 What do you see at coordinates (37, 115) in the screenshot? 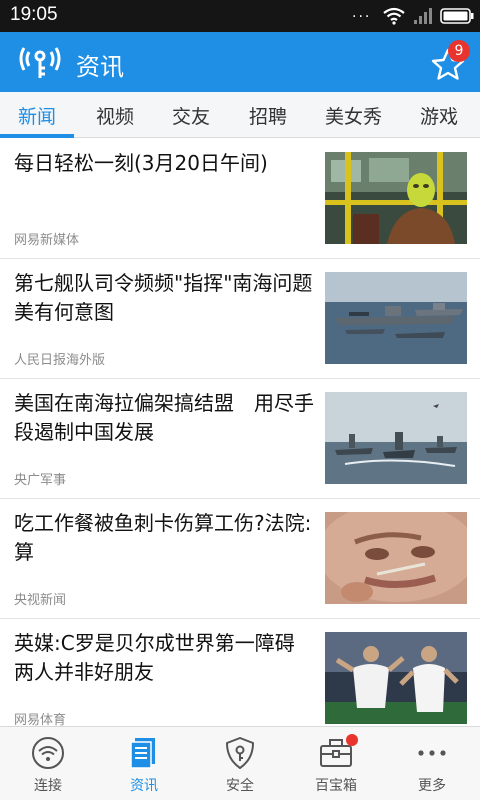
I see `tab-news: 新闻` at bounding box center [37, 115].